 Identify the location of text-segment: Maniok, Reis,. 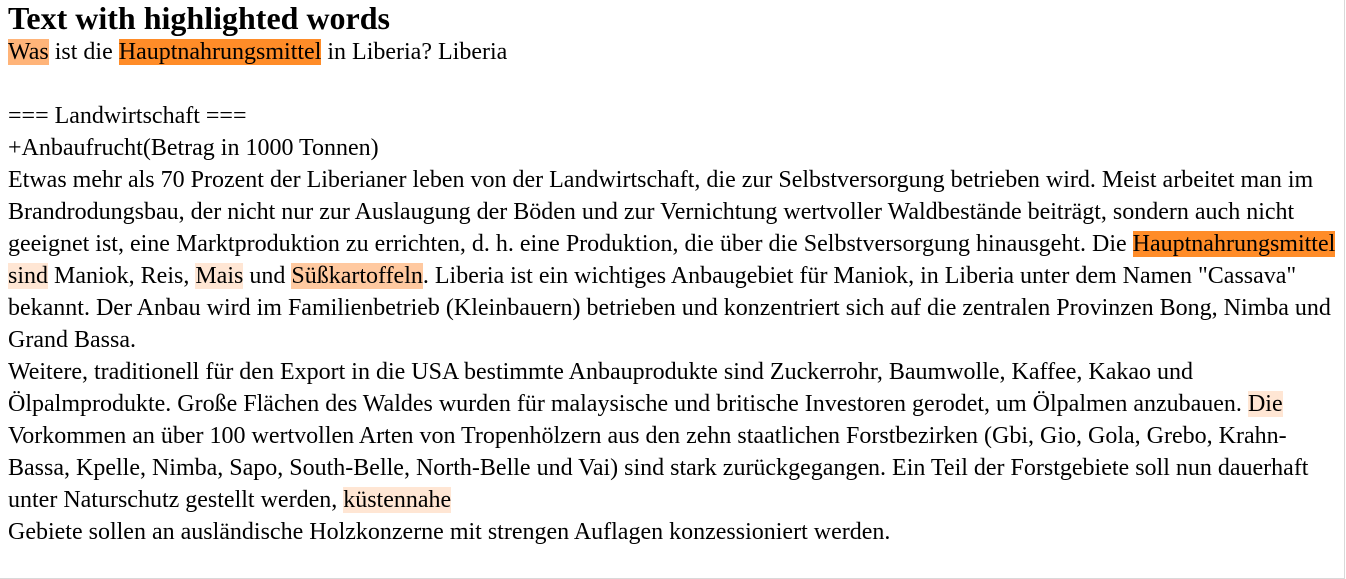
(122, 276).